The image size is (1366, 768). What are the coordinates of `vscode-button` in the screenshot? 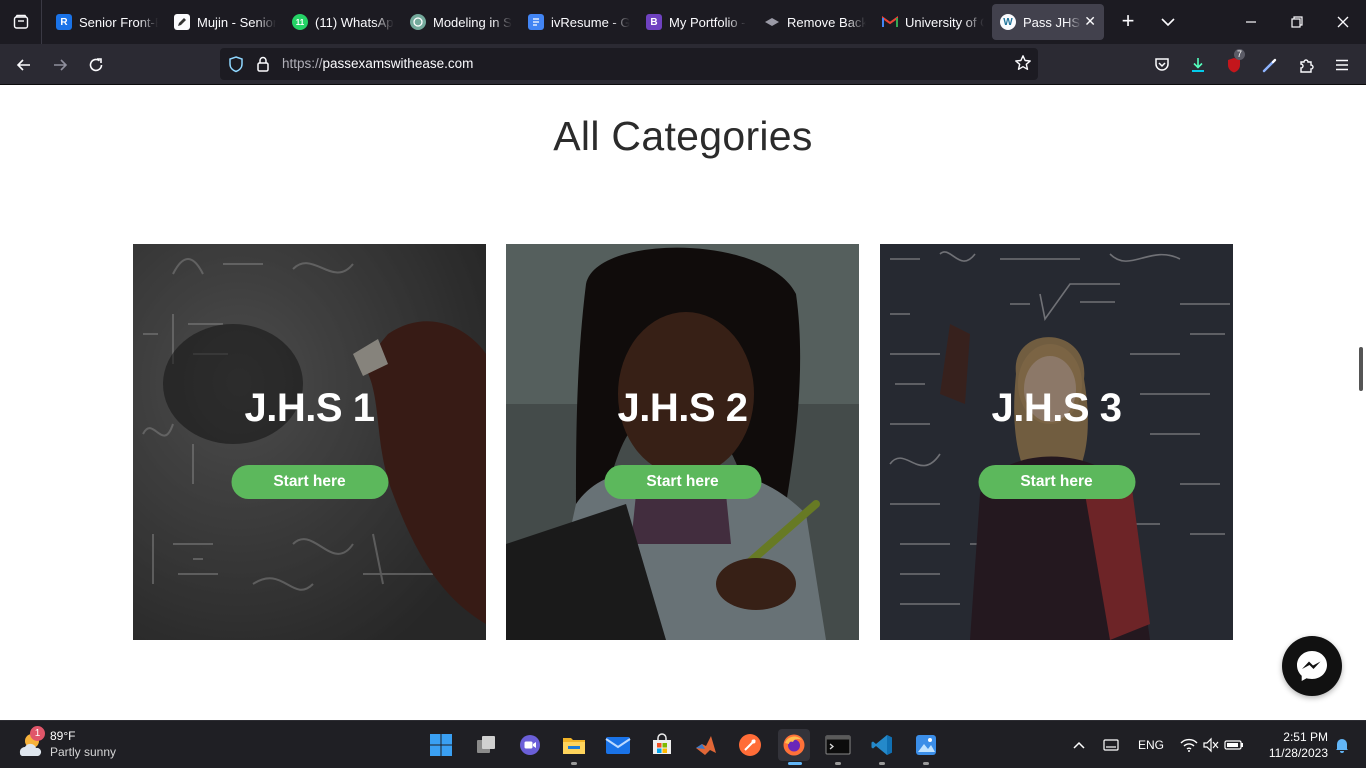 It's located at (882, 747).